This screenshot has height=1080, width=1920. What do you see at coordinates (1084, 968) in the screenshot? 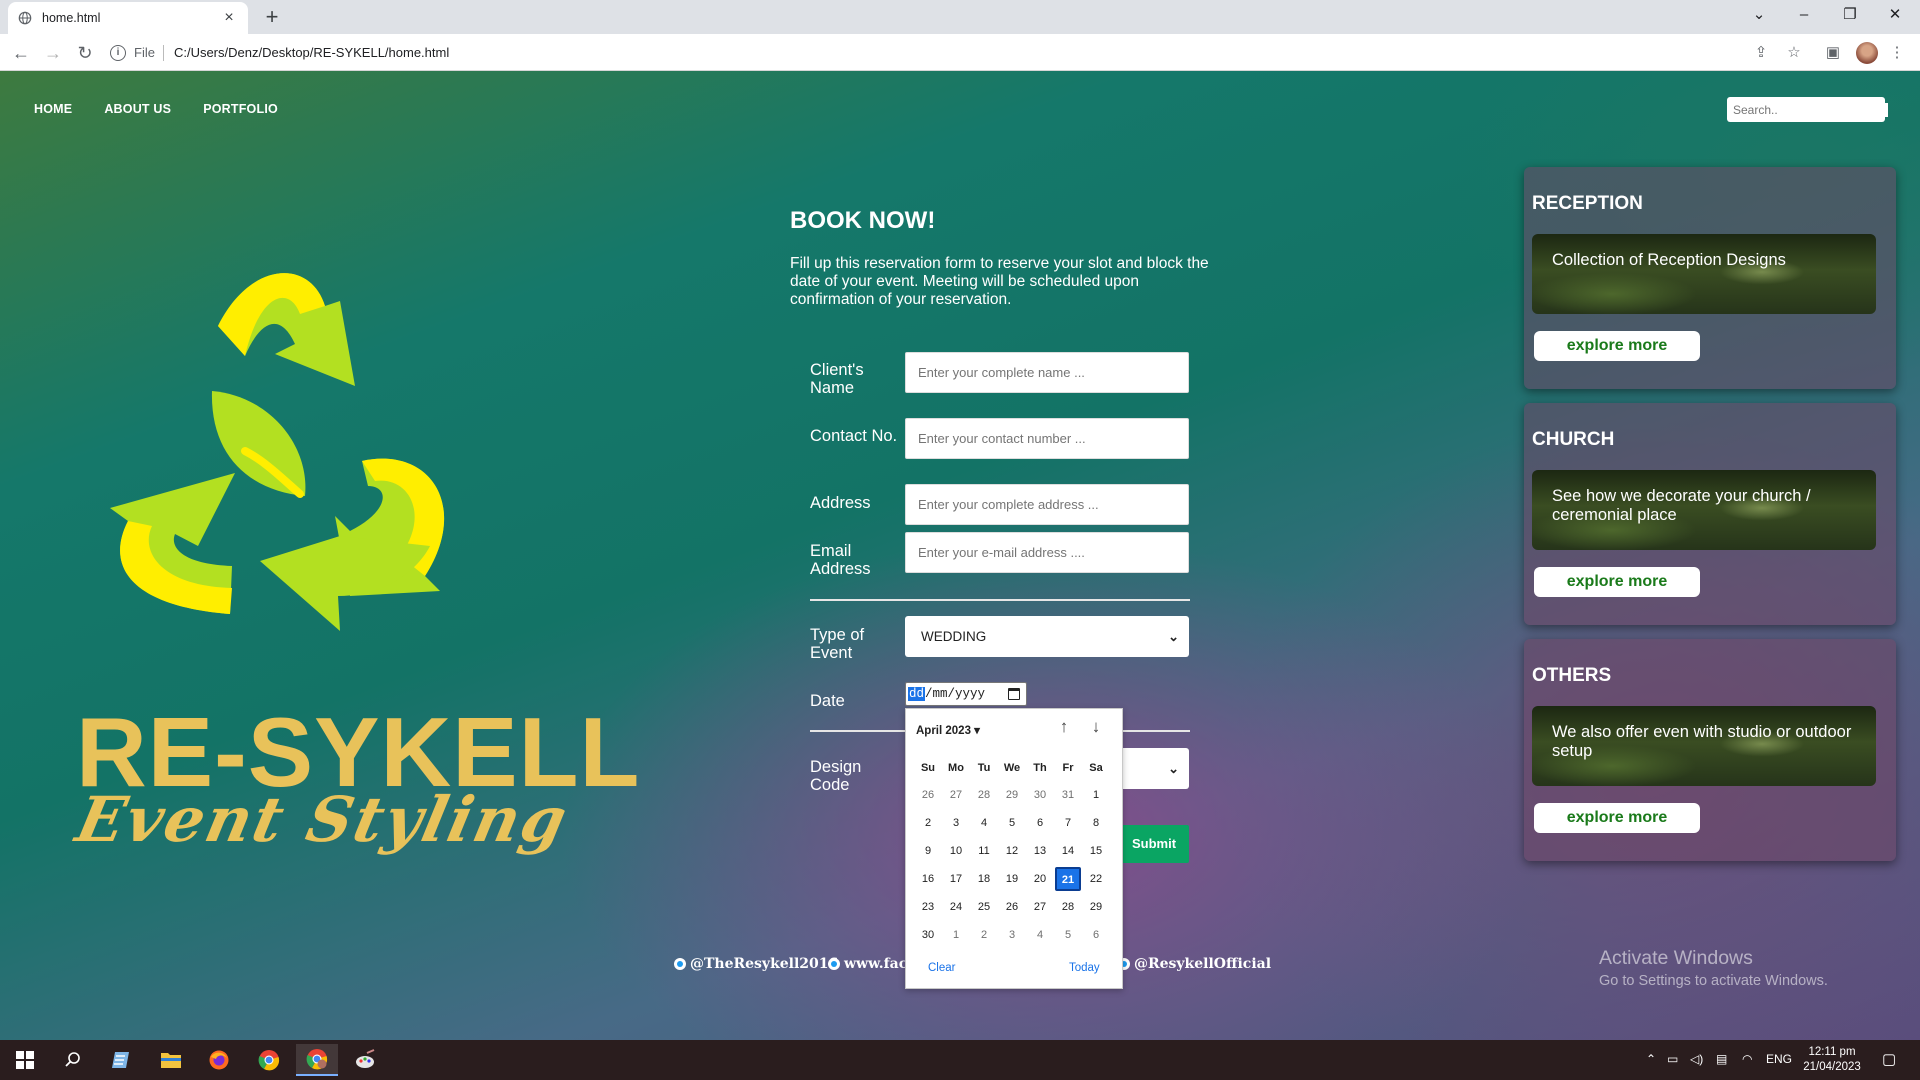
I see `today-button: Today` at bounding box center [1084, 968].